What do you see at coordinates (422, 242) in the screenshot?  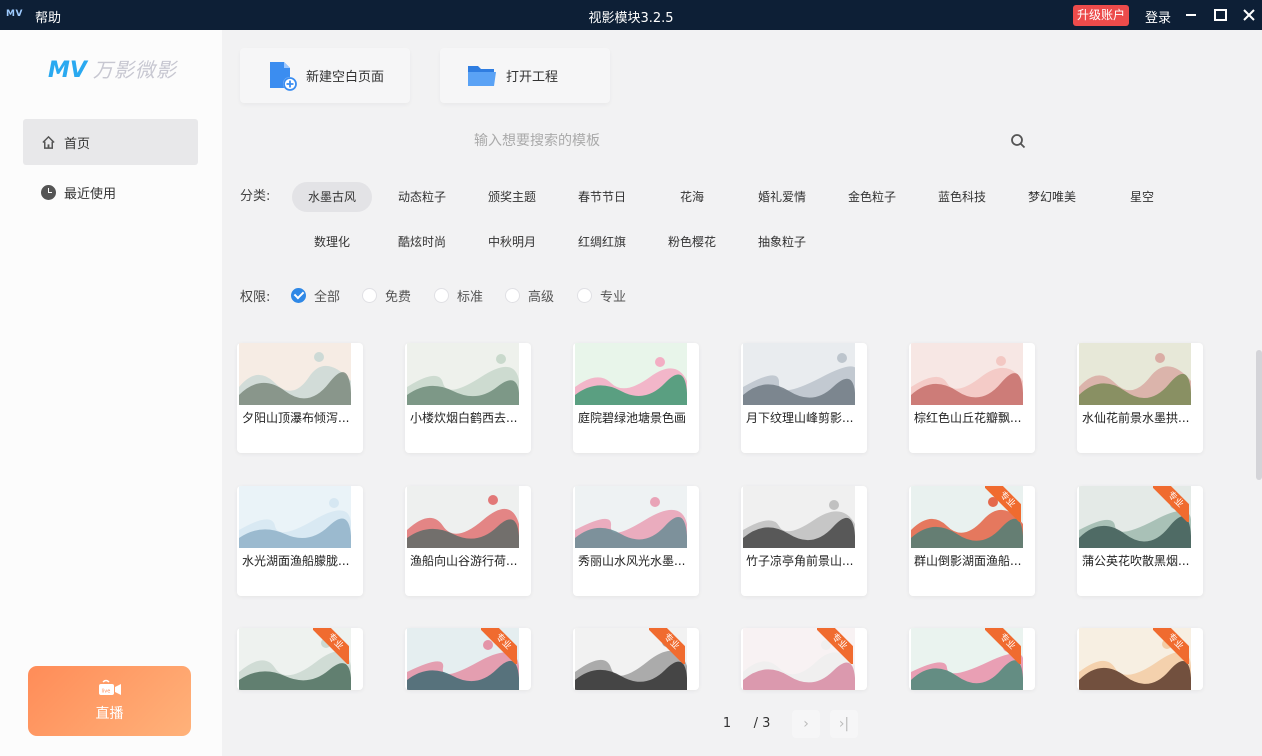 I see `category-chip: 酷炫时尚` at bounding box center [422, 242].